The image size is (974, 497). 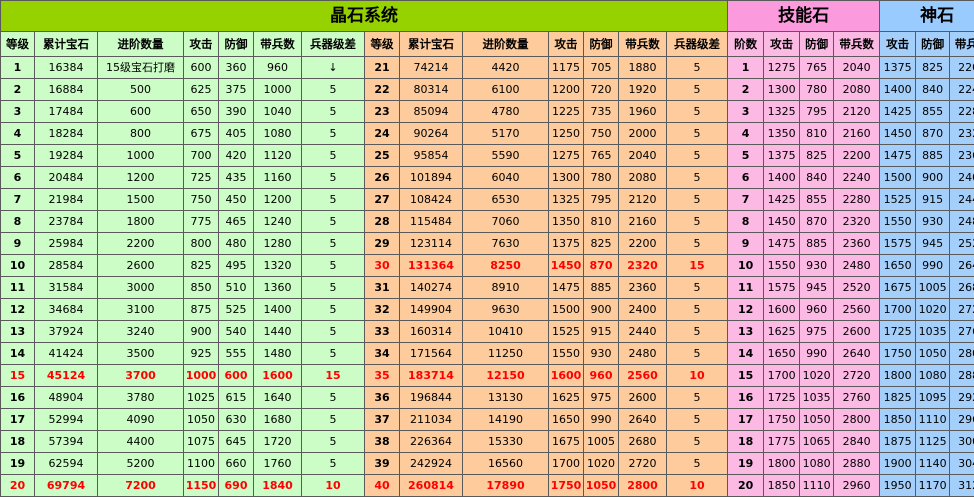 What do you see at coordinates (962, 178) in the screenshot?
I see `god-stone-cell: 2400` at bounding box center [962, 178].